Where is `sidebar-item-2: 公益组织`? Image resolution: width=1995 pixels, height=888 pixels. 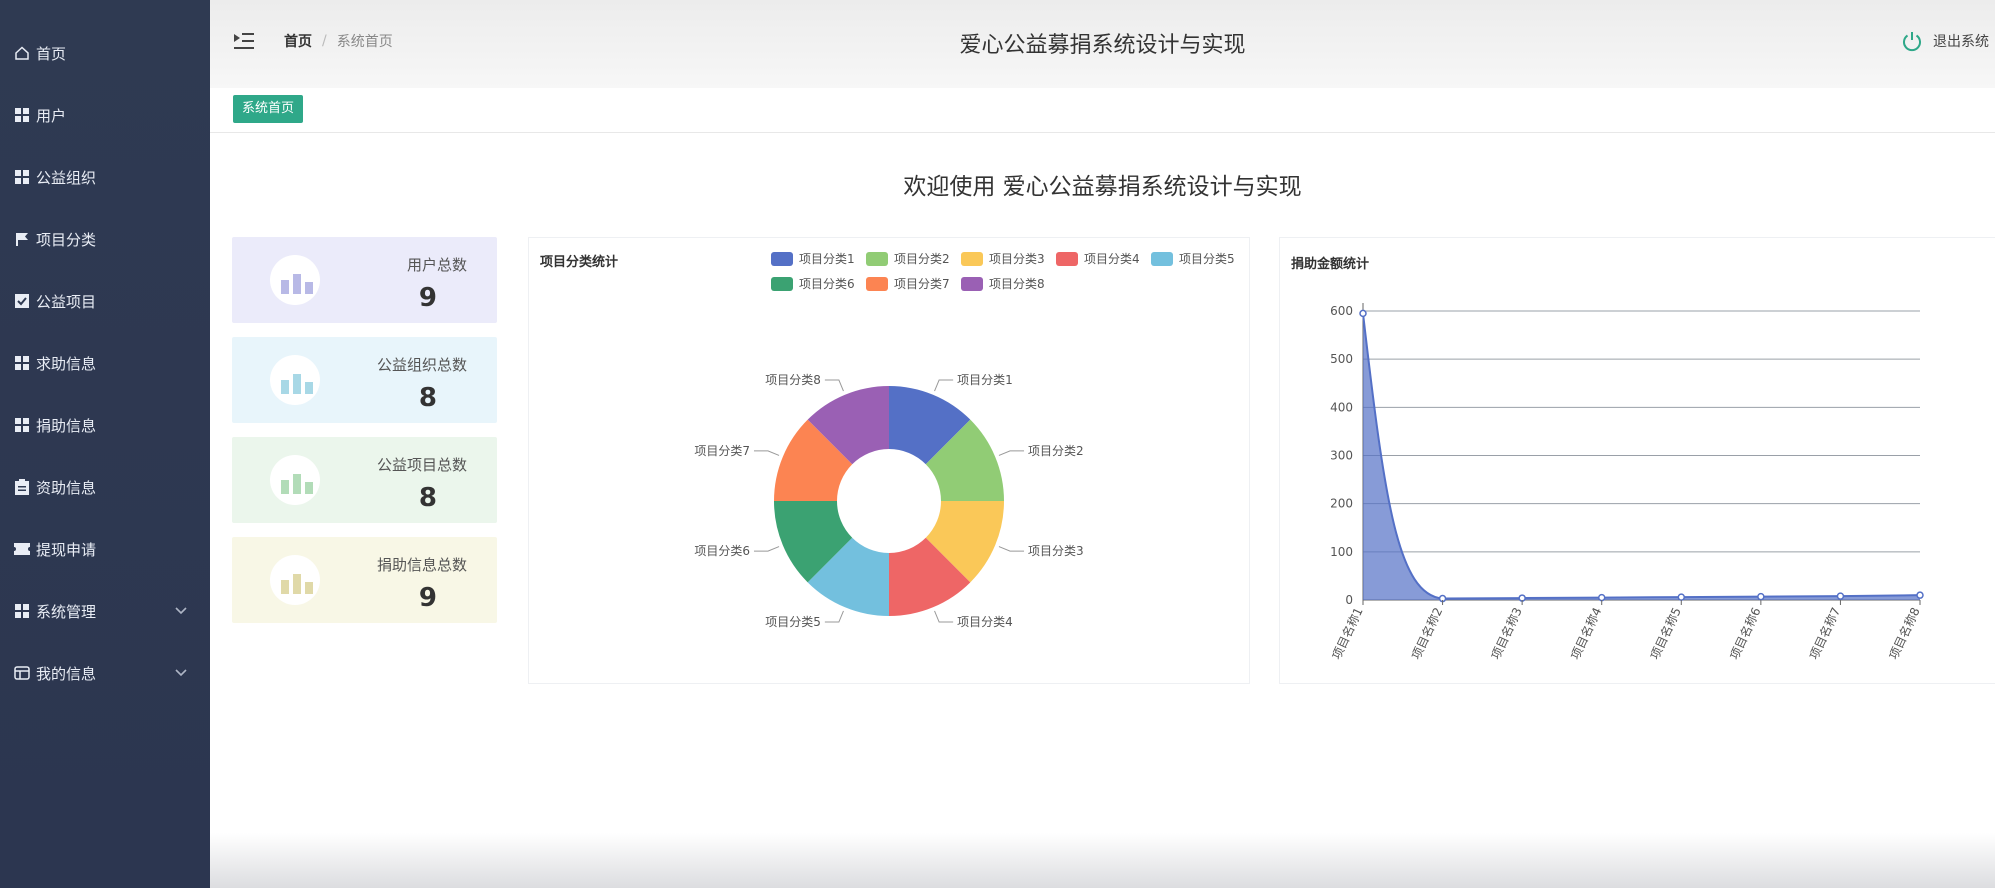 sidebar-item-2: 公益组织 is located at coordinates (105, 177).